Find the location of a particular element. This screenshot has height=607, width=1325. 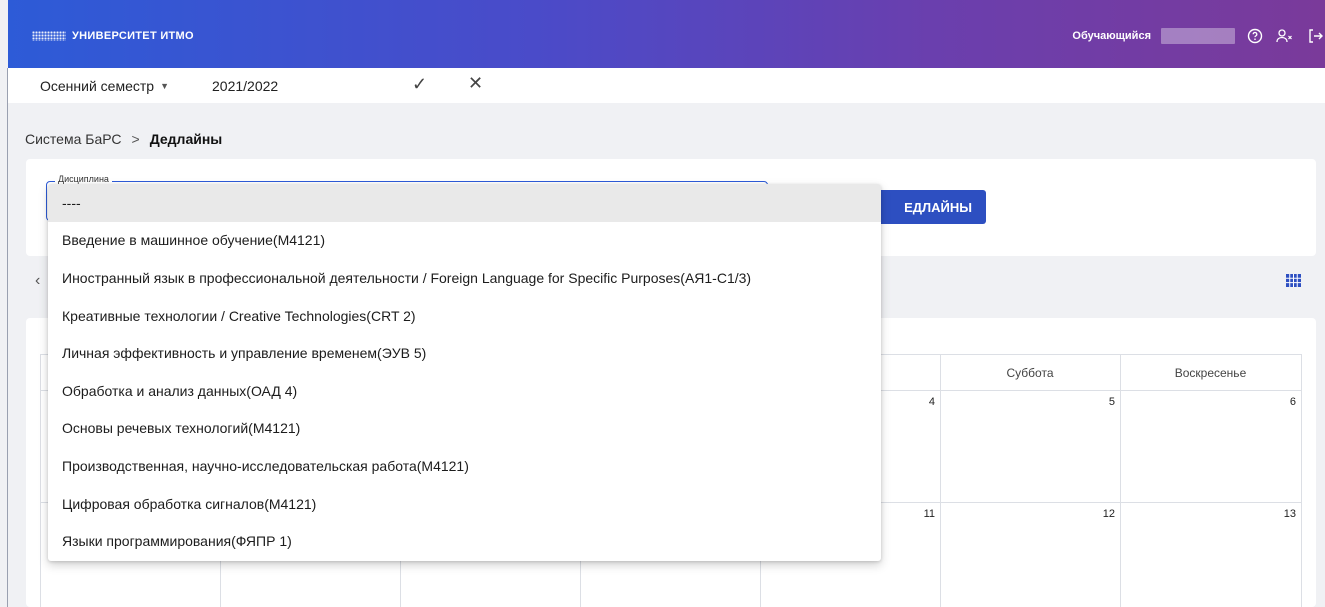

dropdown-option: Языки программирования(ФЯПР 1) is located at coordinates (464, 541).